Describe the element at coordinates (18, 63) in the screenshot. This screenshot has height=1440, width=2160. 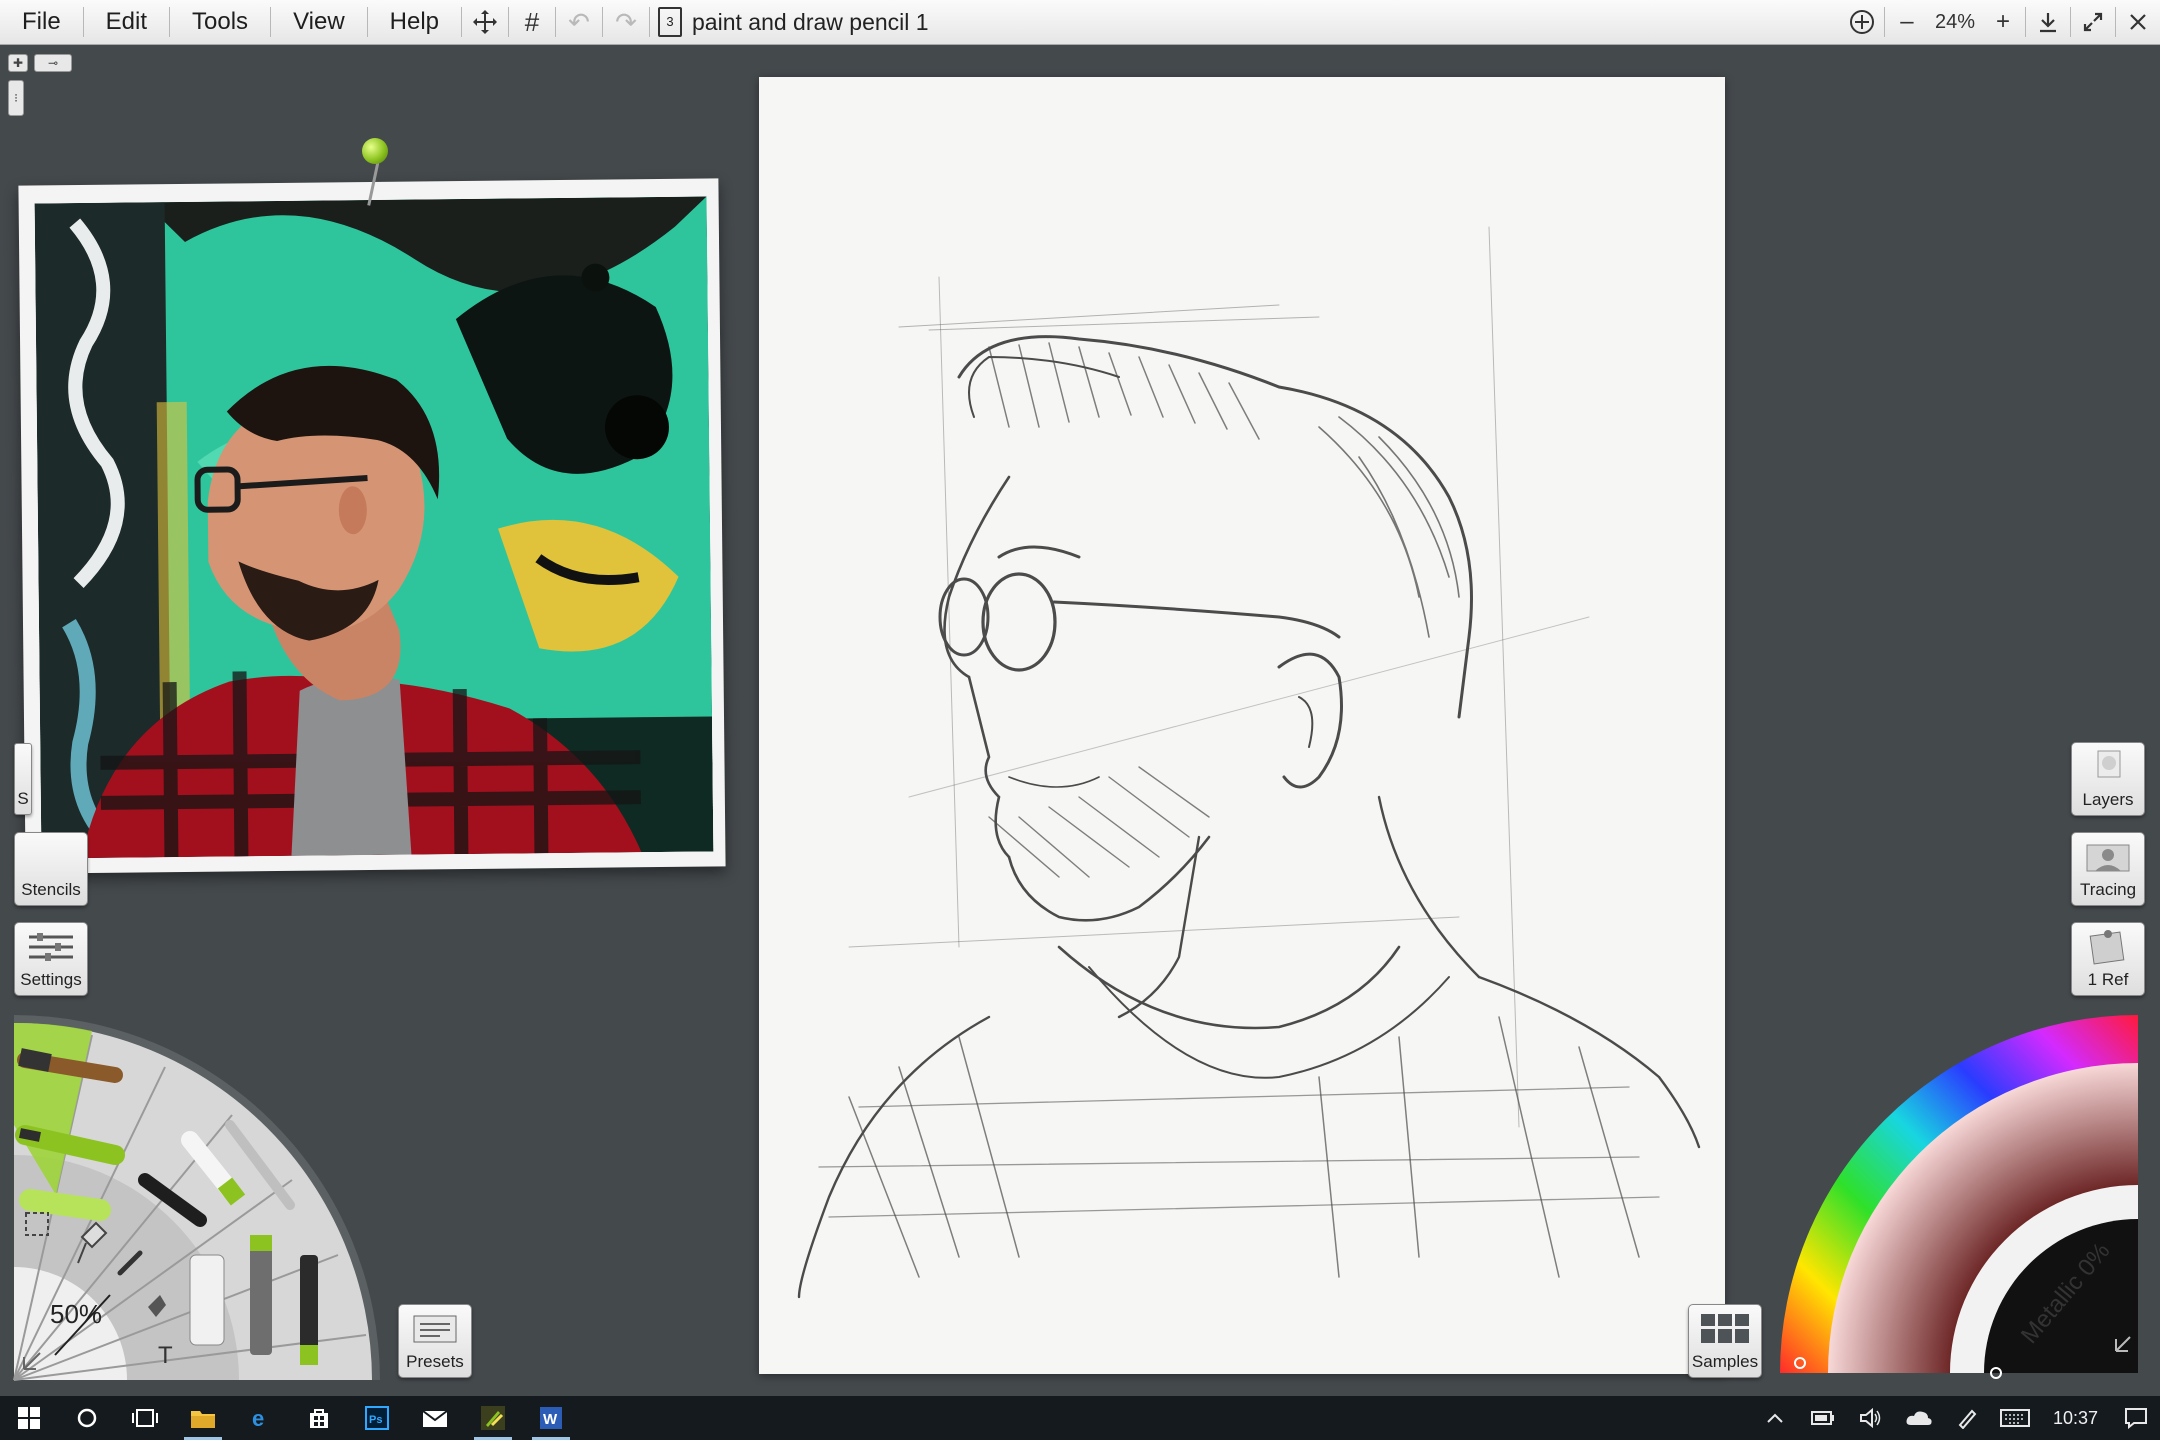
I see `pin-toolbar-icon: ✚` at that location.